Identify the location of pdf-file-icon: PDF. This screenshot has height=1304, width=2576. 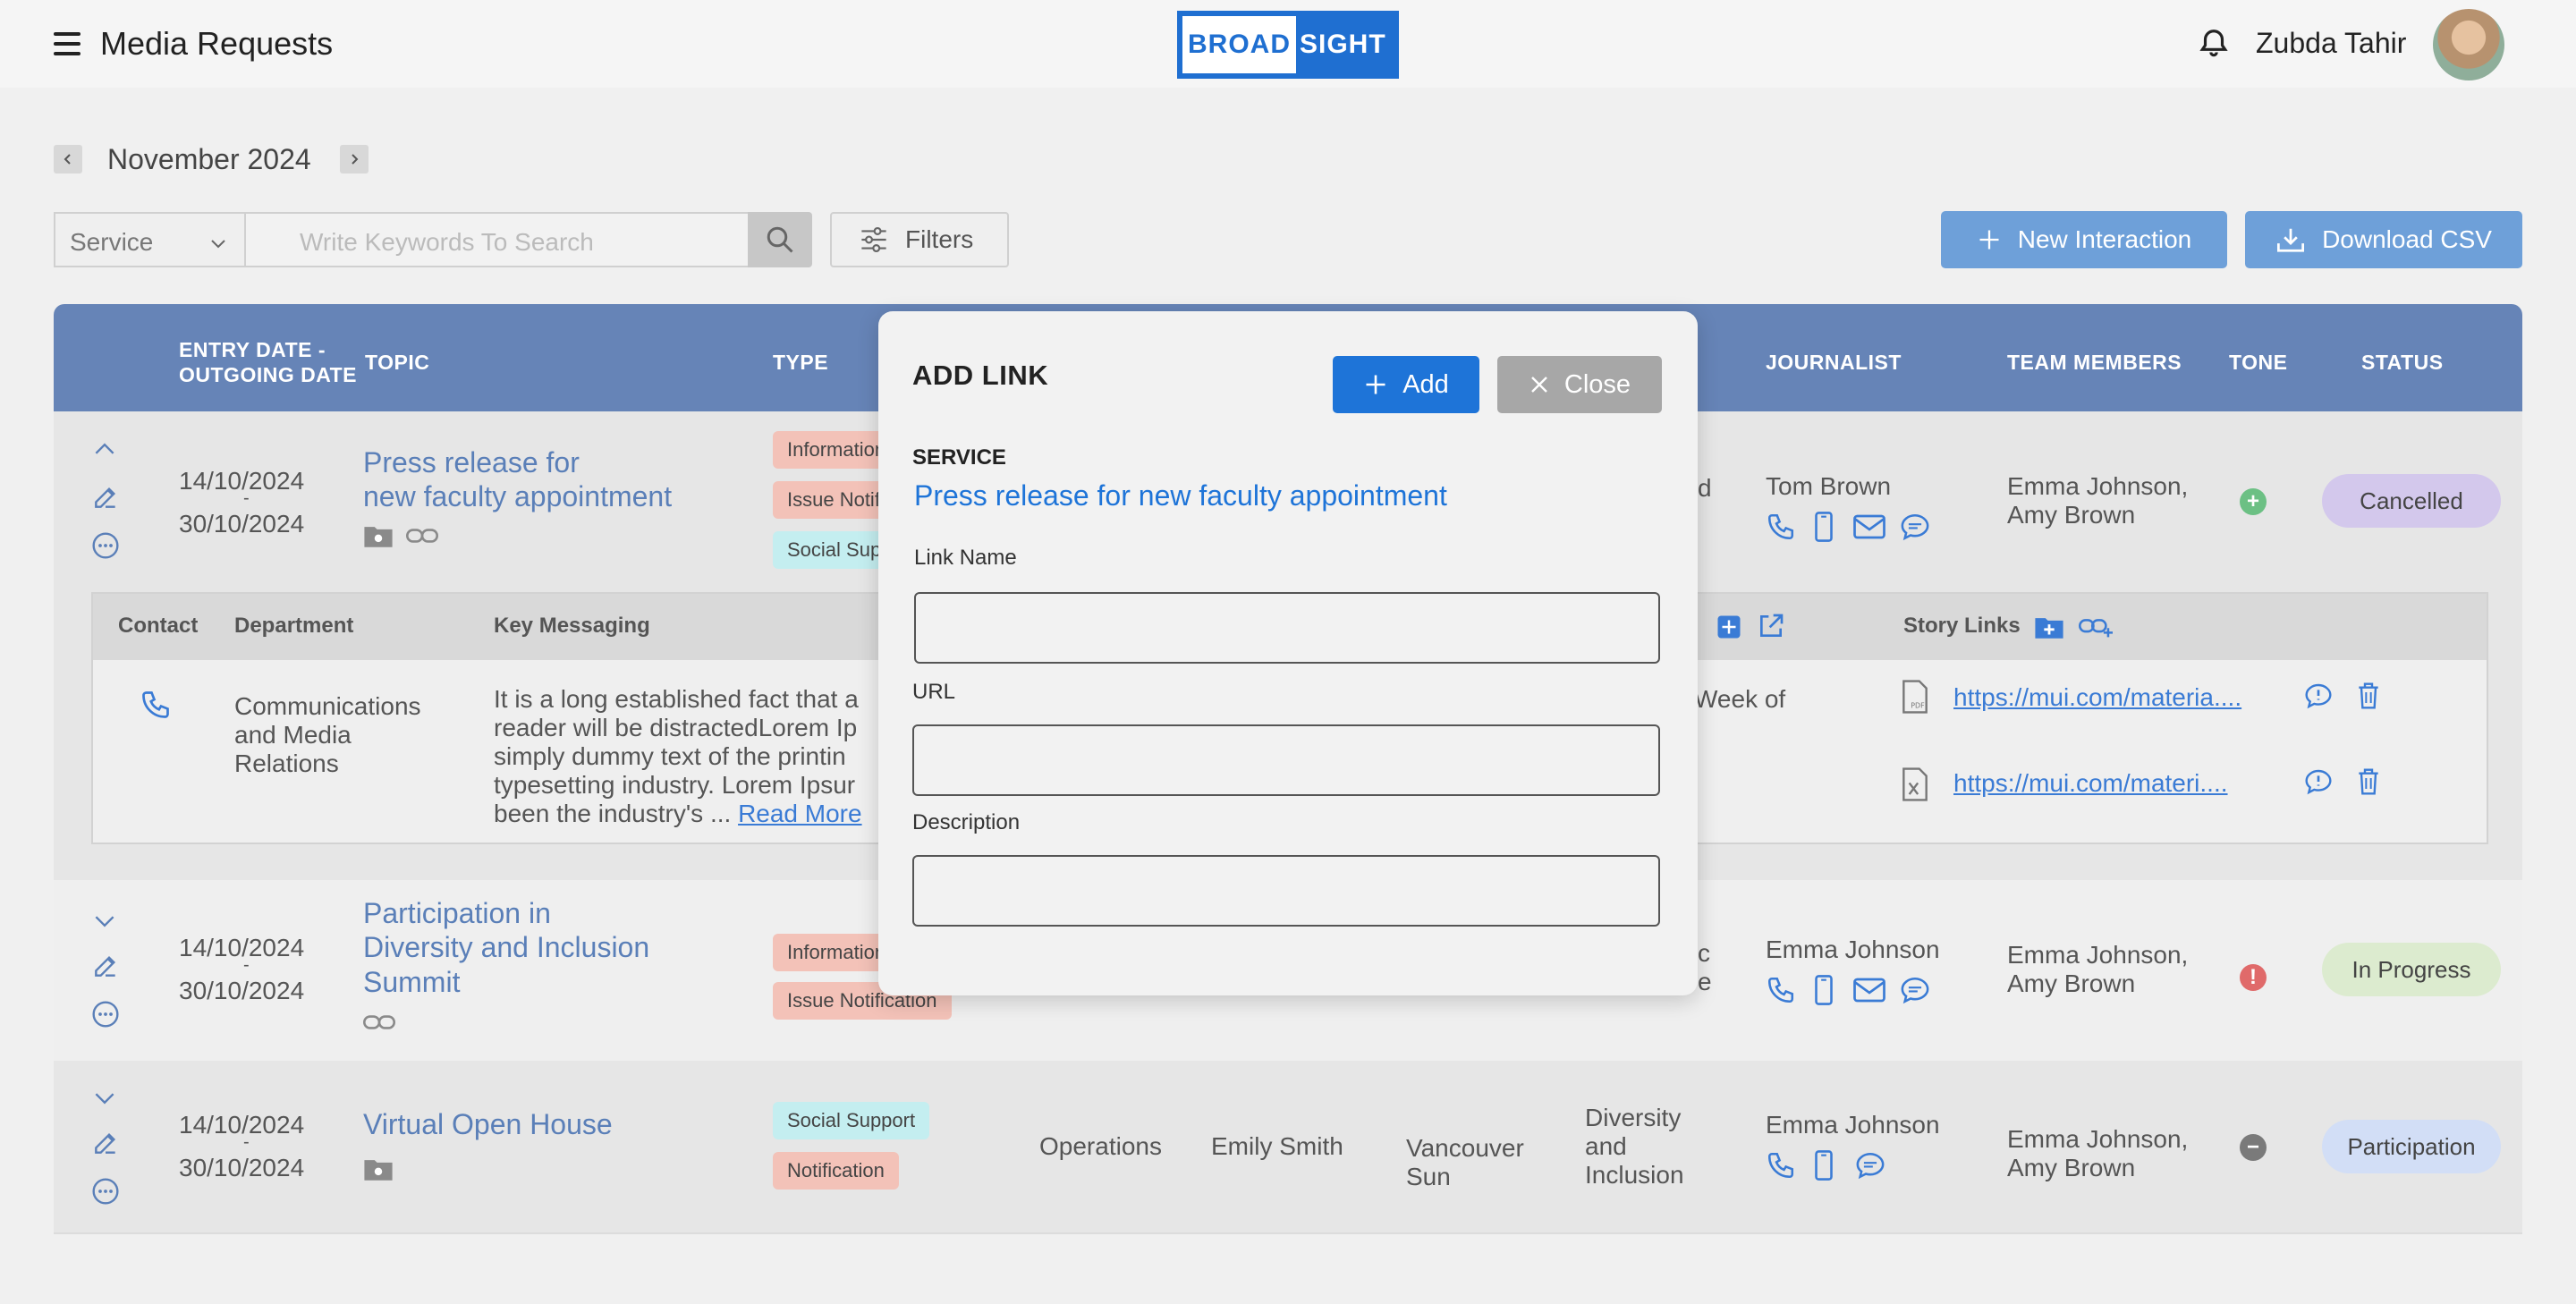
(1915, 697).